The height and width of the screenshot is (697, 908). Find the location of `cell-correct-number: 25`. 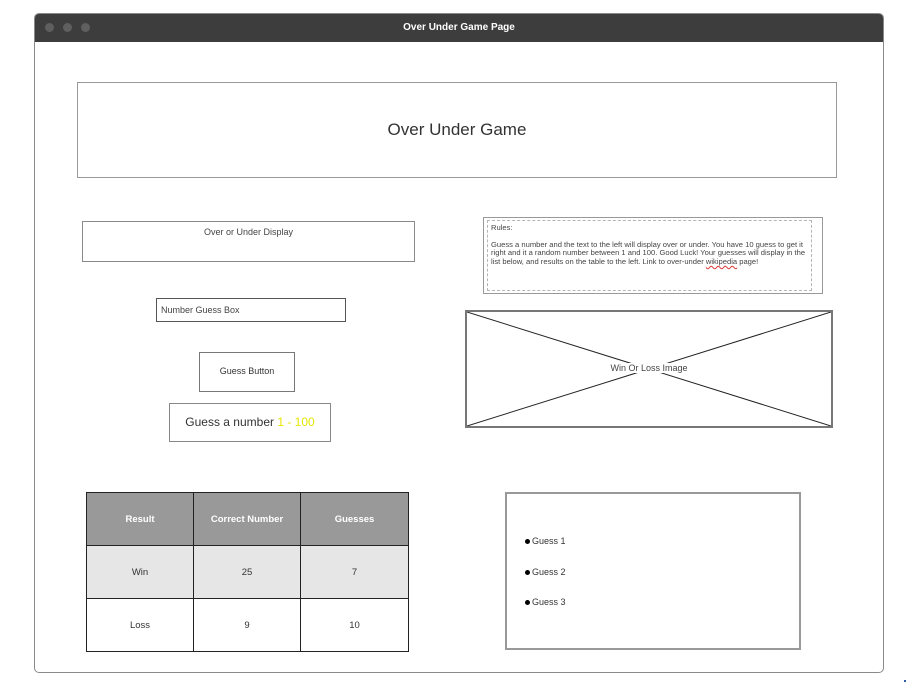

cell-correct-number: 25 is located at coordinates (247, 572).